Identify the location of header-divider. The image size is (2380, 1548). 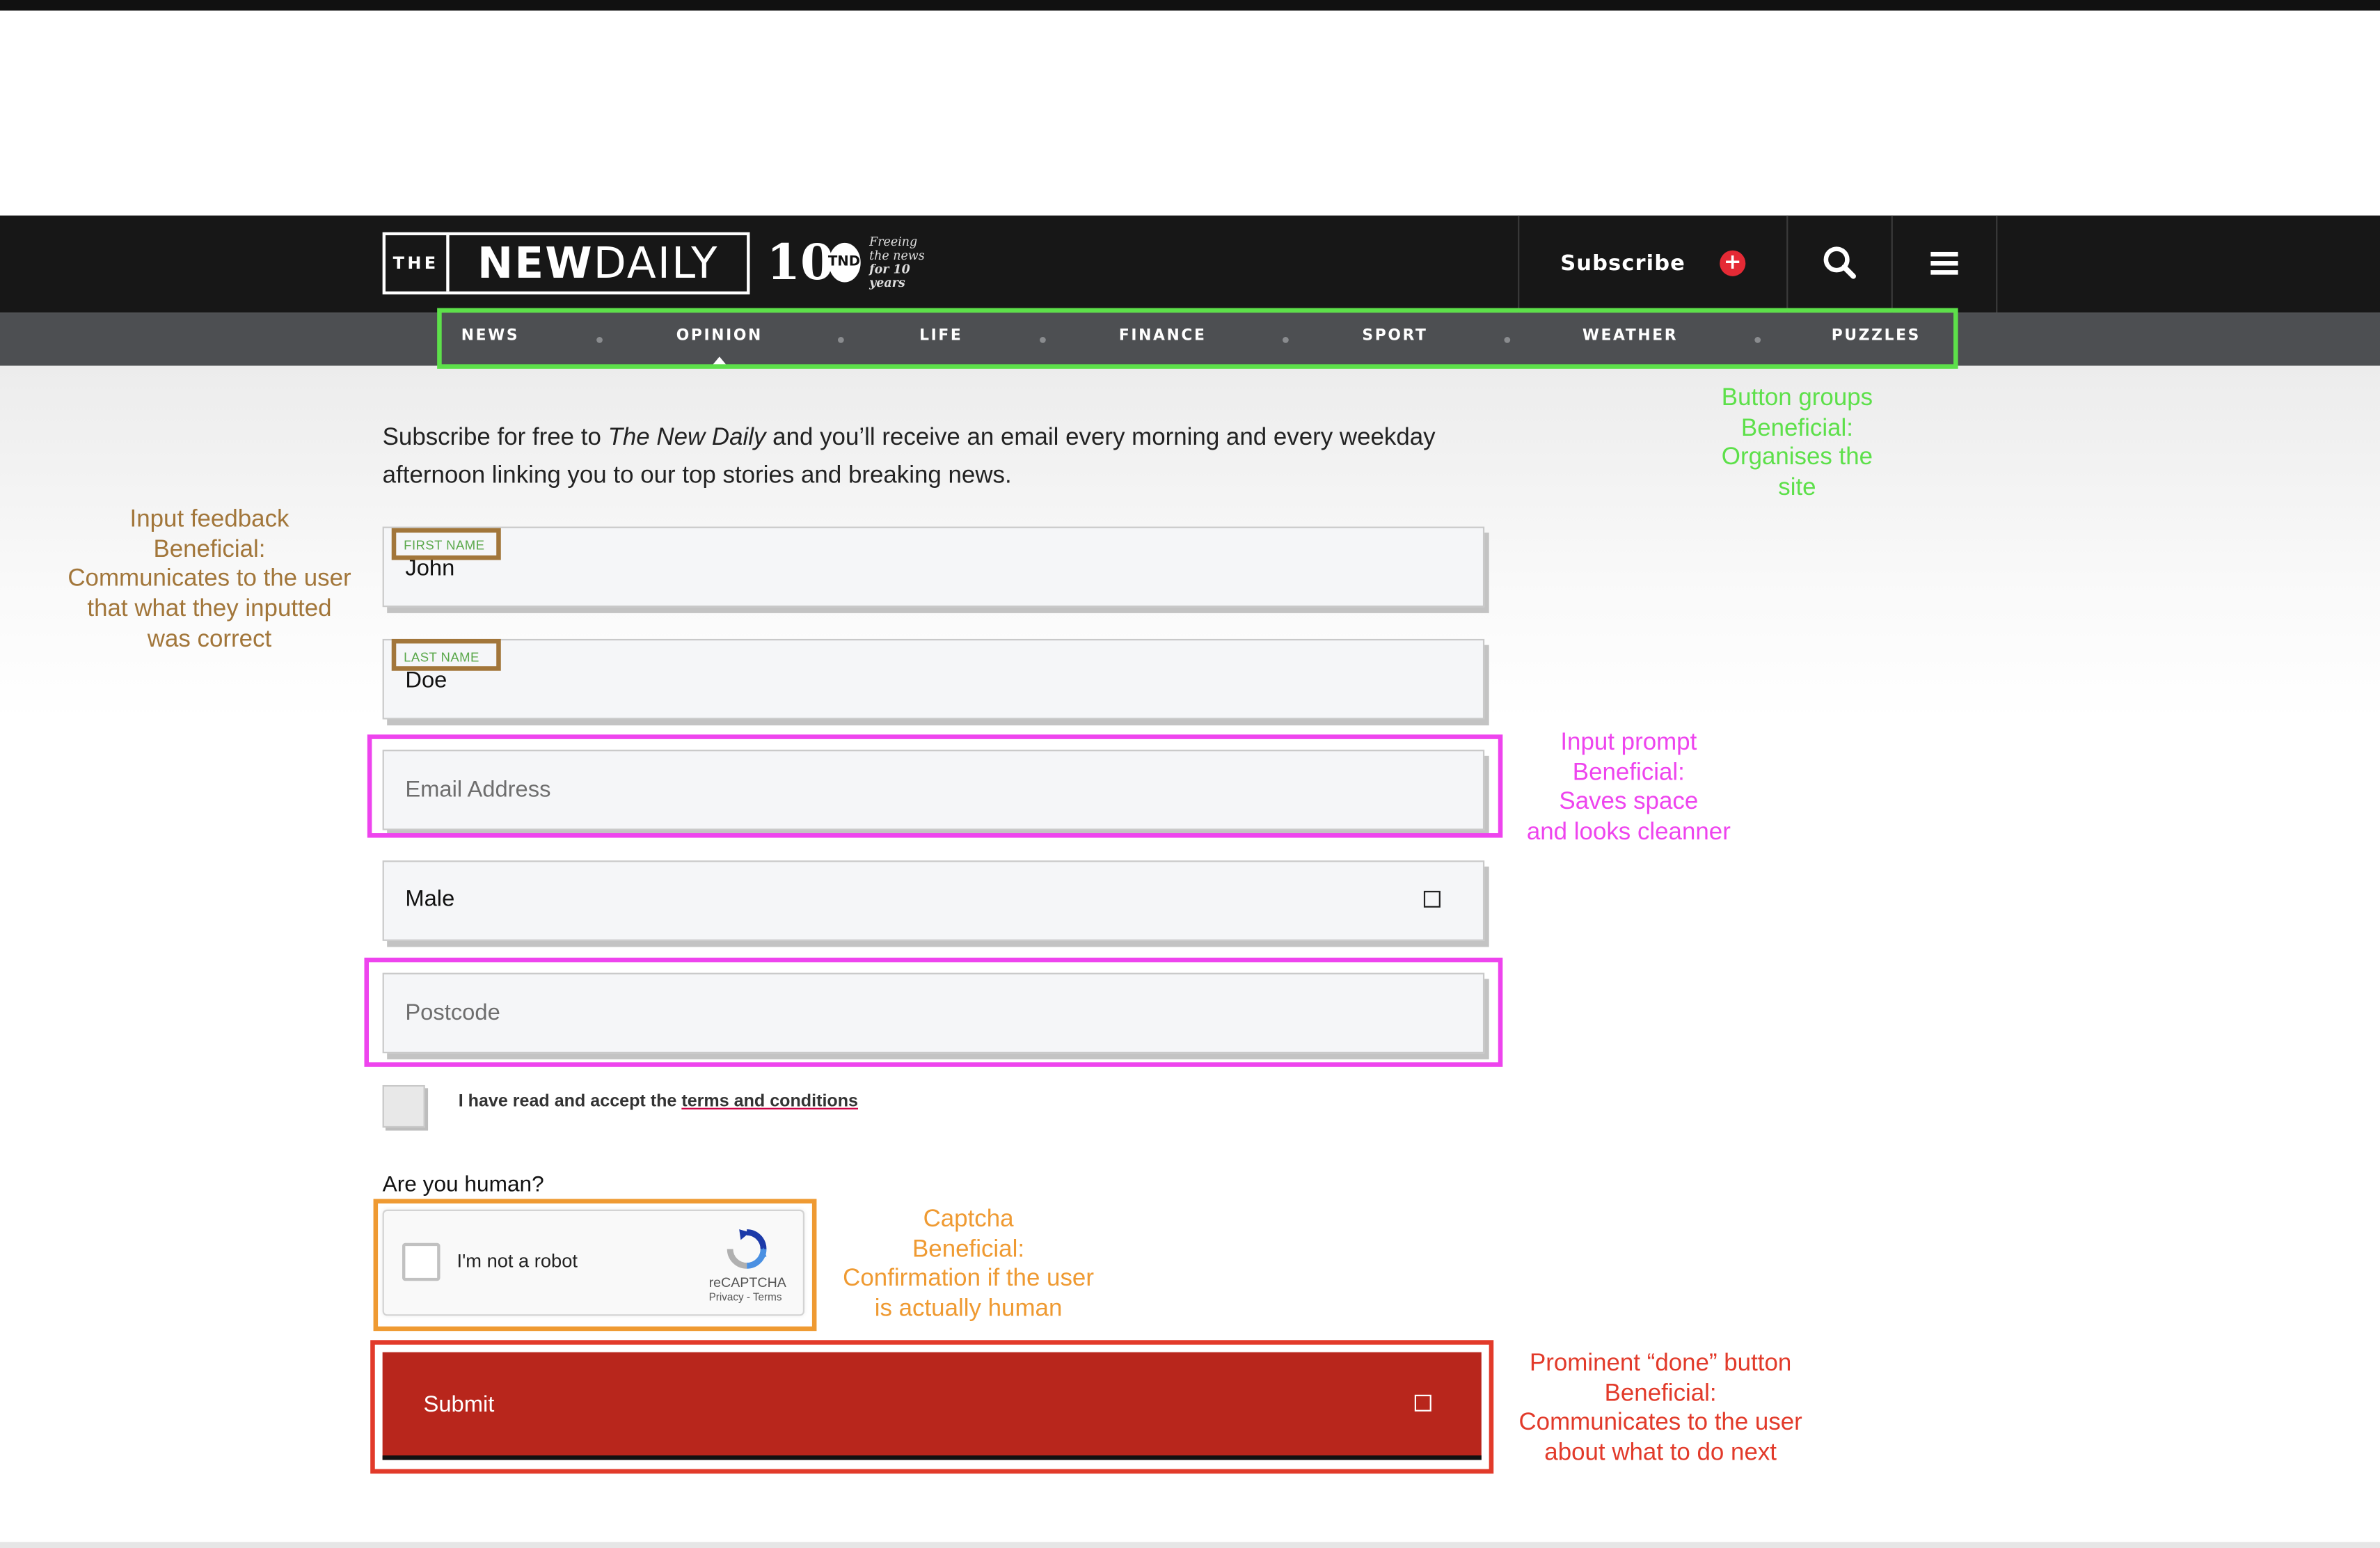
(1997, 264).